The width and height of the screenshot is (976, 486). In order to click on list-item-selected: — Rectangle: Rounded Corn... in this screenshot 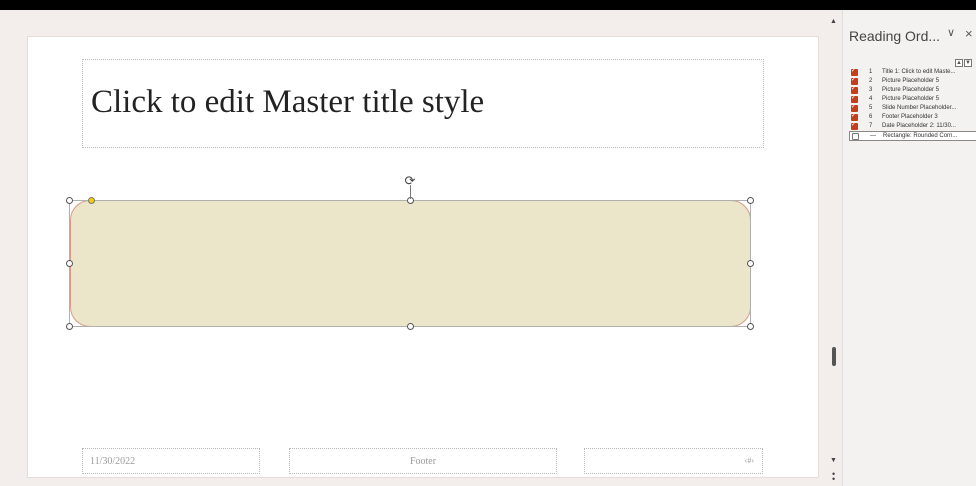, I will do `click(912, 136)`.